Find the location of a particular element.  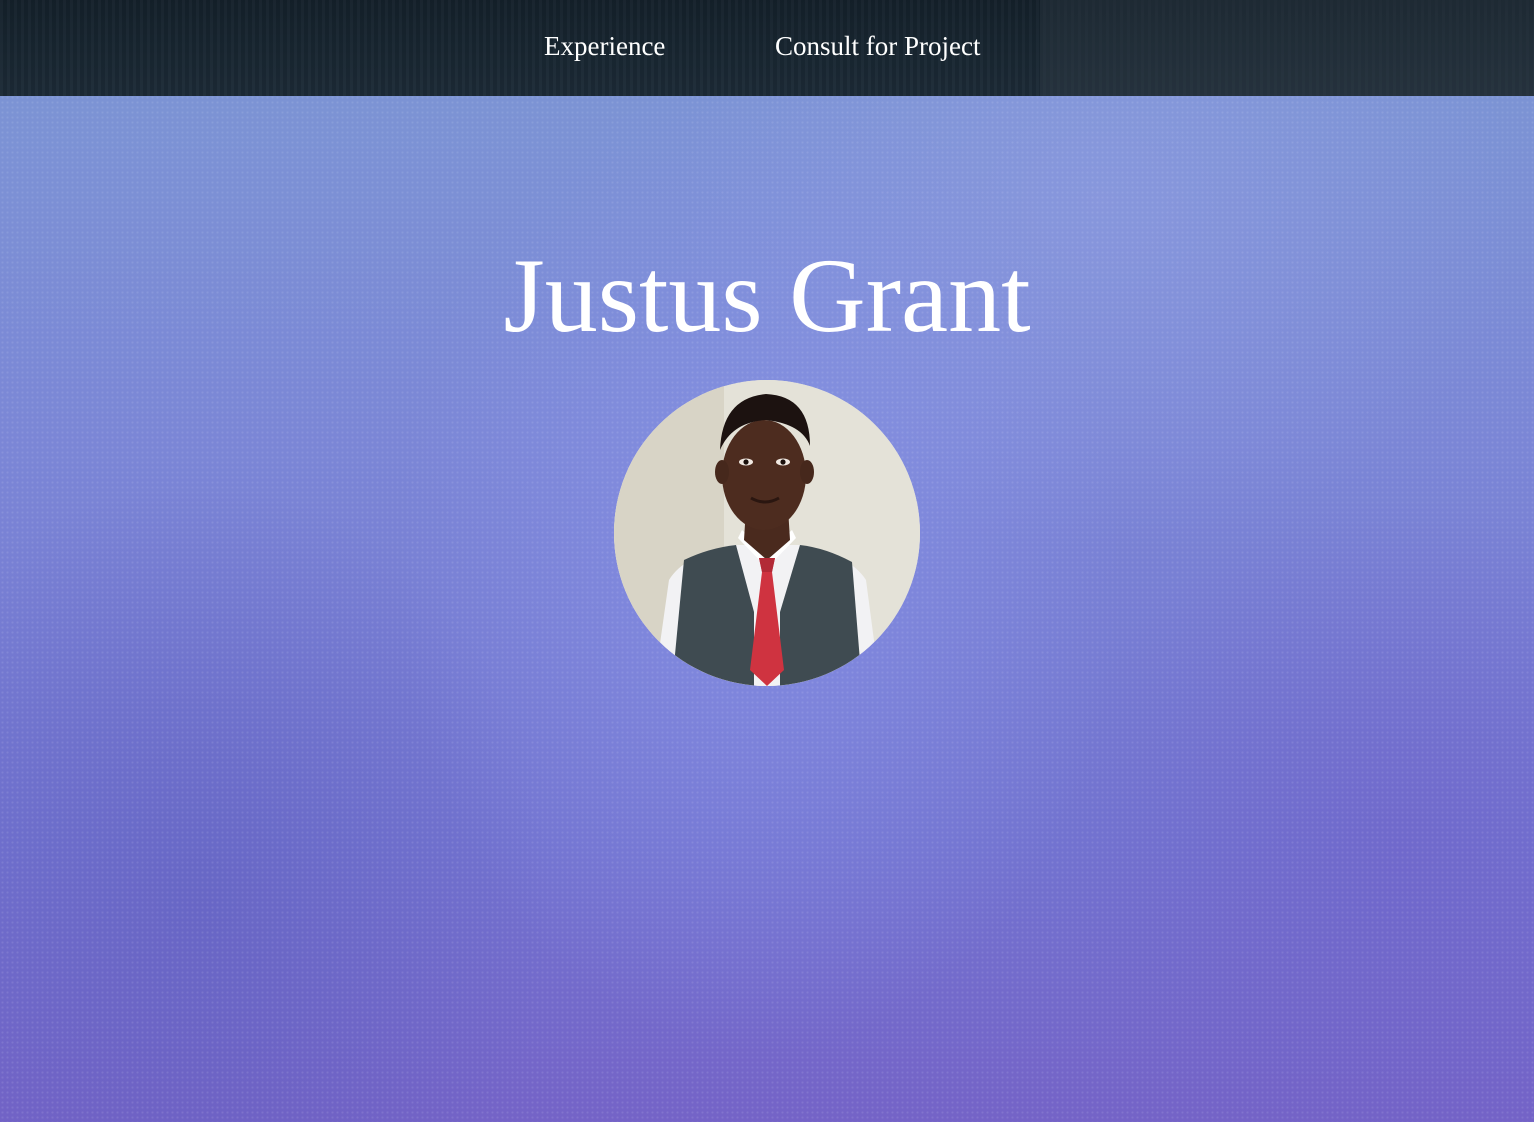

avatar is located at coordinates (767, 533).